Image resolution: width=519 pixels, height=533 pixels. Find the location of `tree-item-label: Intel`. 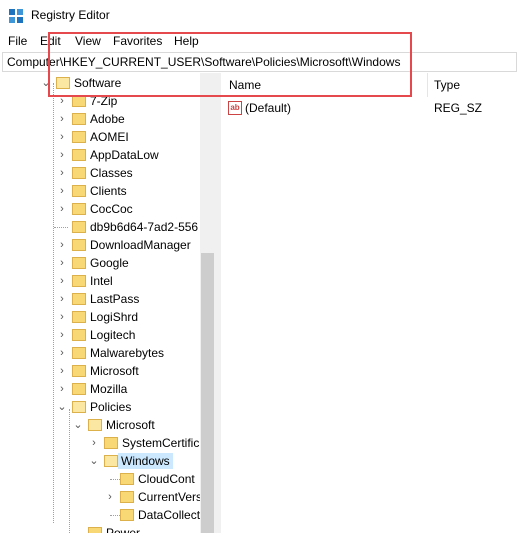

tree-item-label: Intel is located at coordinates (101, 281).